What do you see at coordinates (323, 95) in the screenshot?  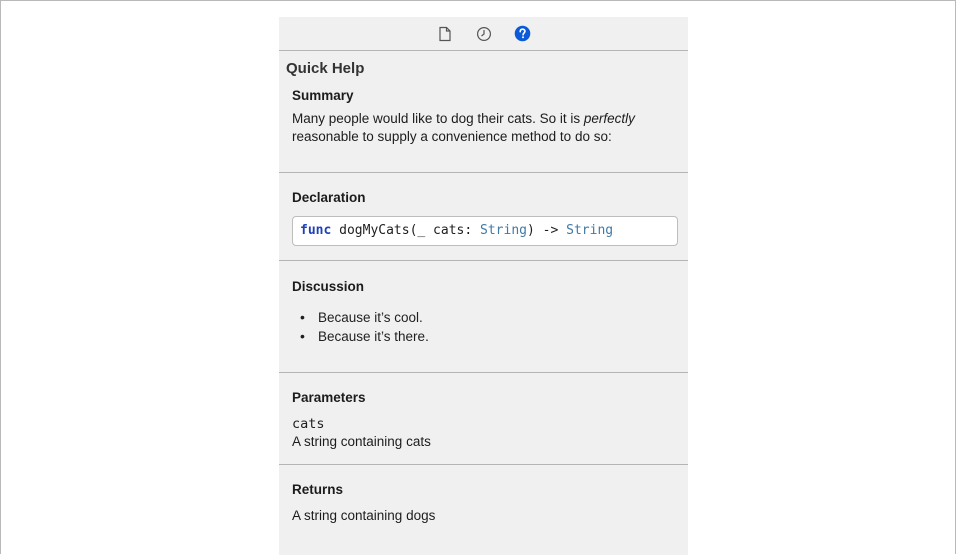 I see `summary-heading: Summary` at bounding box center [323, 95].